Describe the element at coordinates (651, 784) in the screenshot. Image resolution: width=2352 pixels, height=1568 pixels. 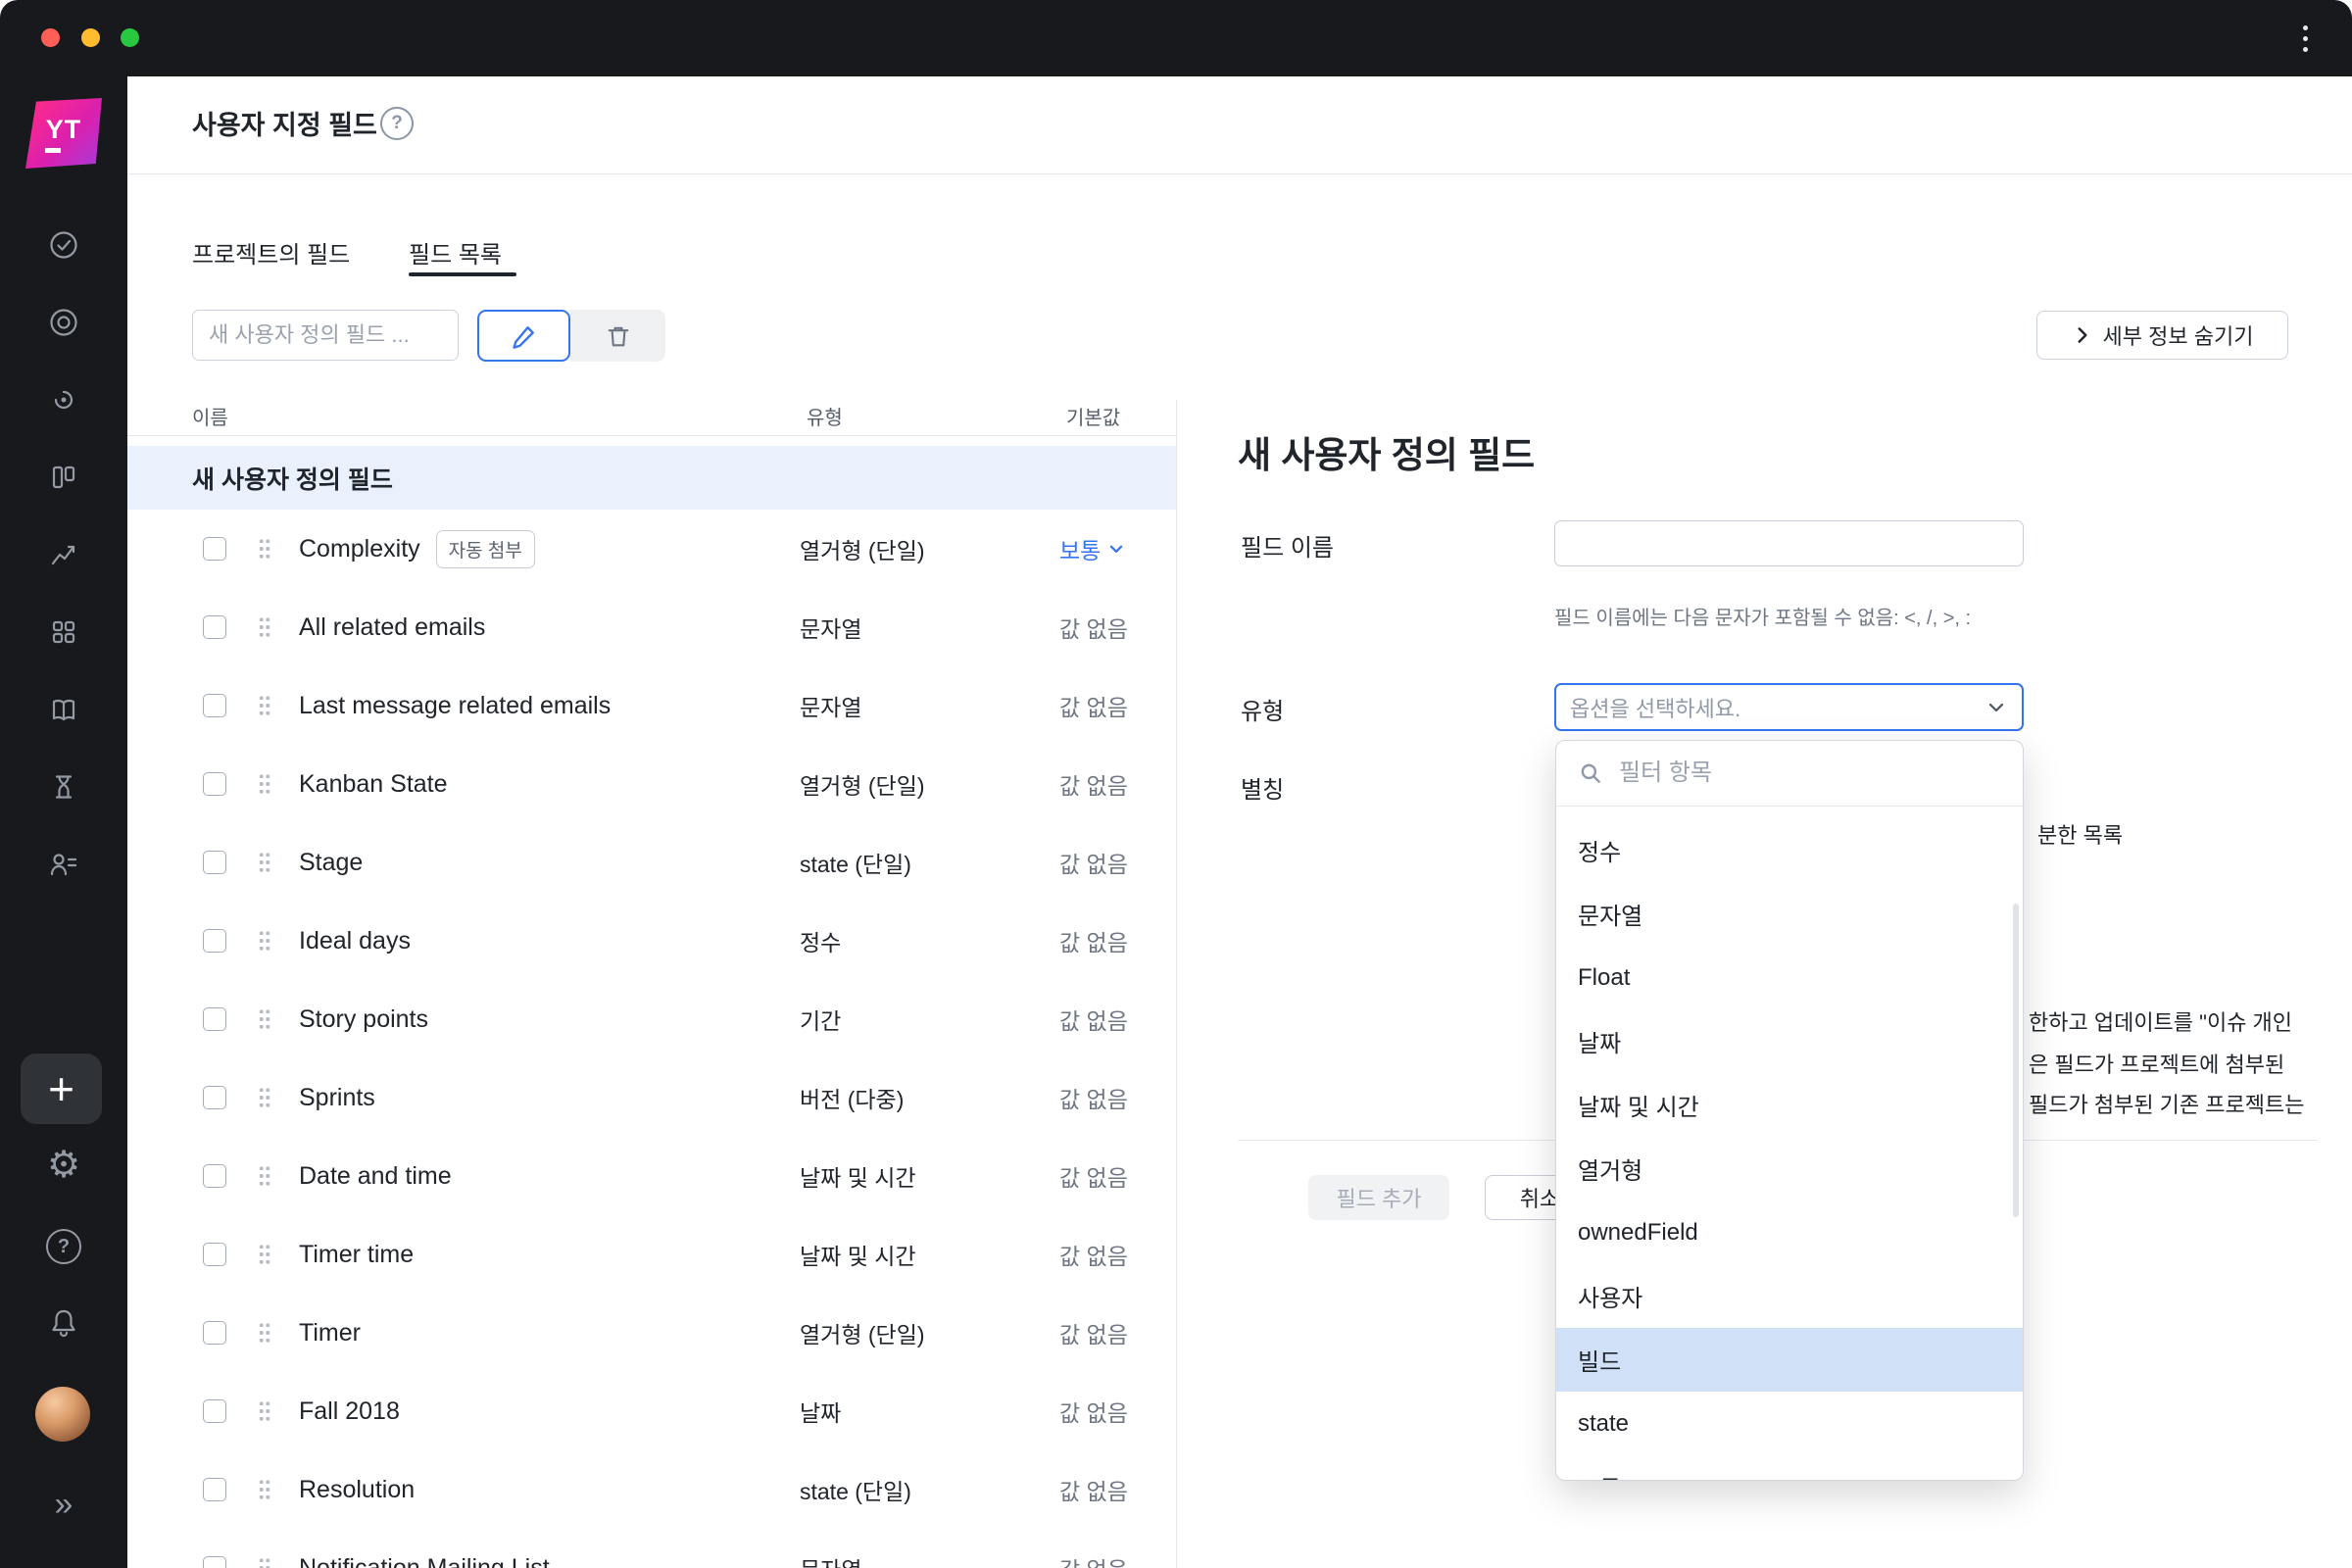
I see `table-row: Kanban State 열거형 (단일) 값 없음` at that location.